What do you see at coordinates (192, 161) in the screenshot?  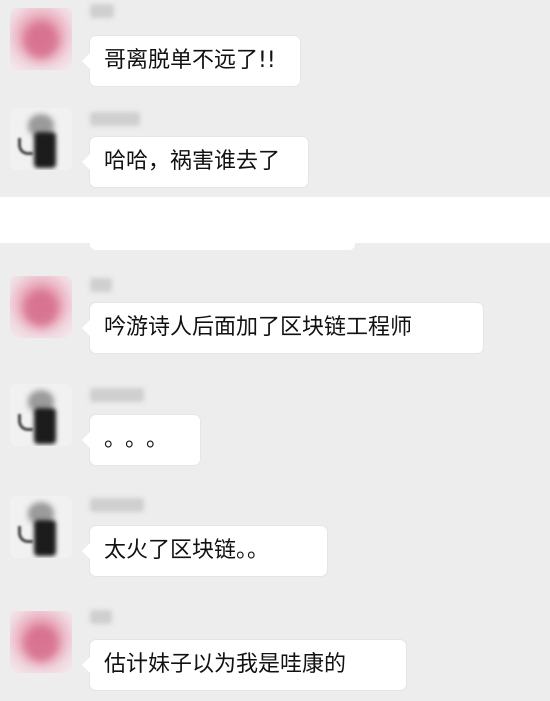 I see `message-text: 哈哈，祸害谁去了` at bounding box center [192, 161].